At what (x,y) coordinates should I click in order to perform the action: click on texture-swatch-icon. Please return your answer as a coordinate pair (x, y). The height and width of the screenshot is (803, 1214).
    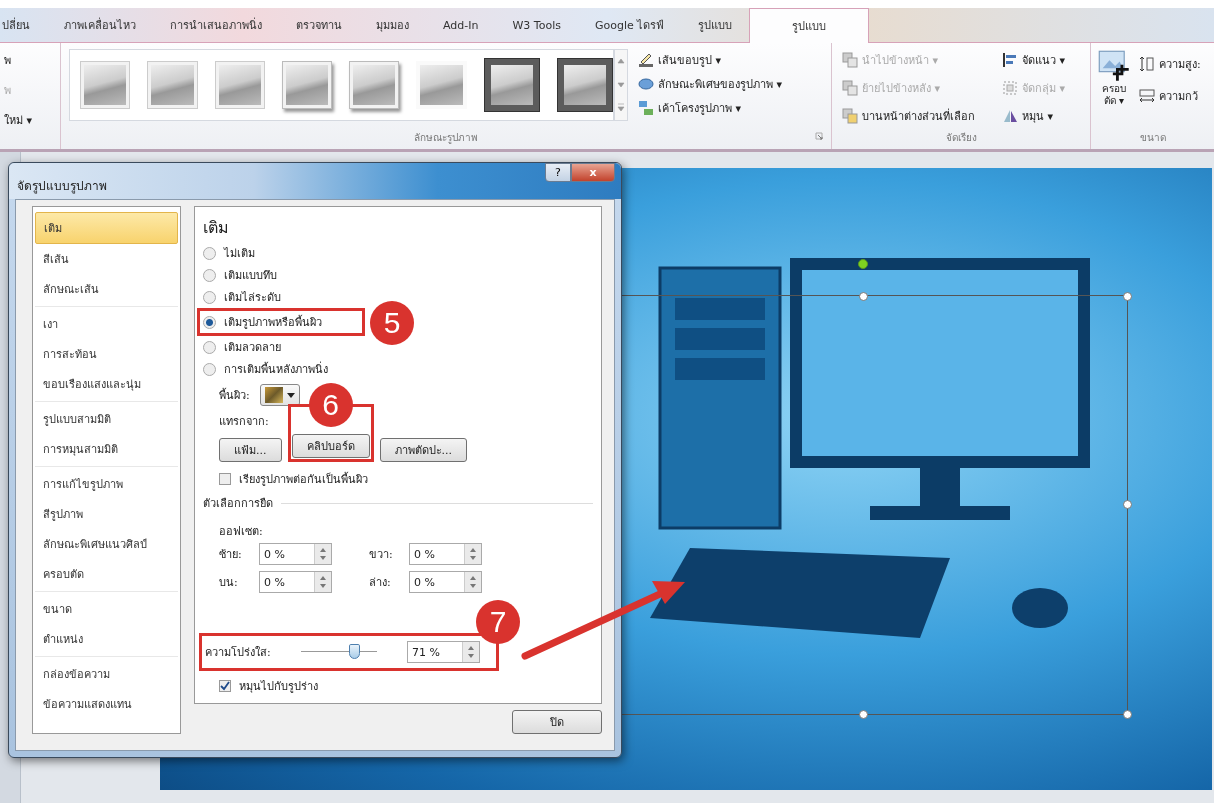
    Looking at the image, I should click on (273, 395).